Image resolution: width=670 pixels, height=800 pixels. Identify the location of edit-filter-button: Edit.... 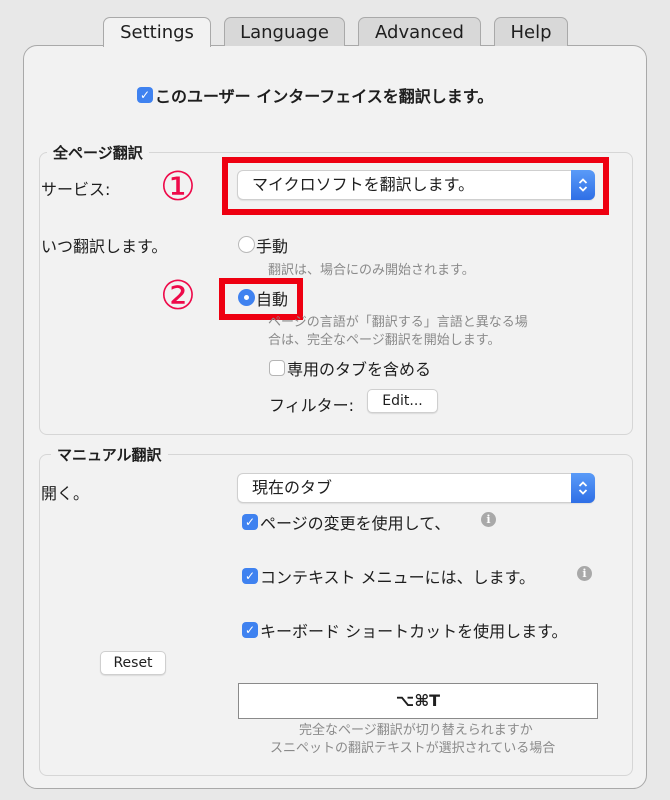
(402, 401).